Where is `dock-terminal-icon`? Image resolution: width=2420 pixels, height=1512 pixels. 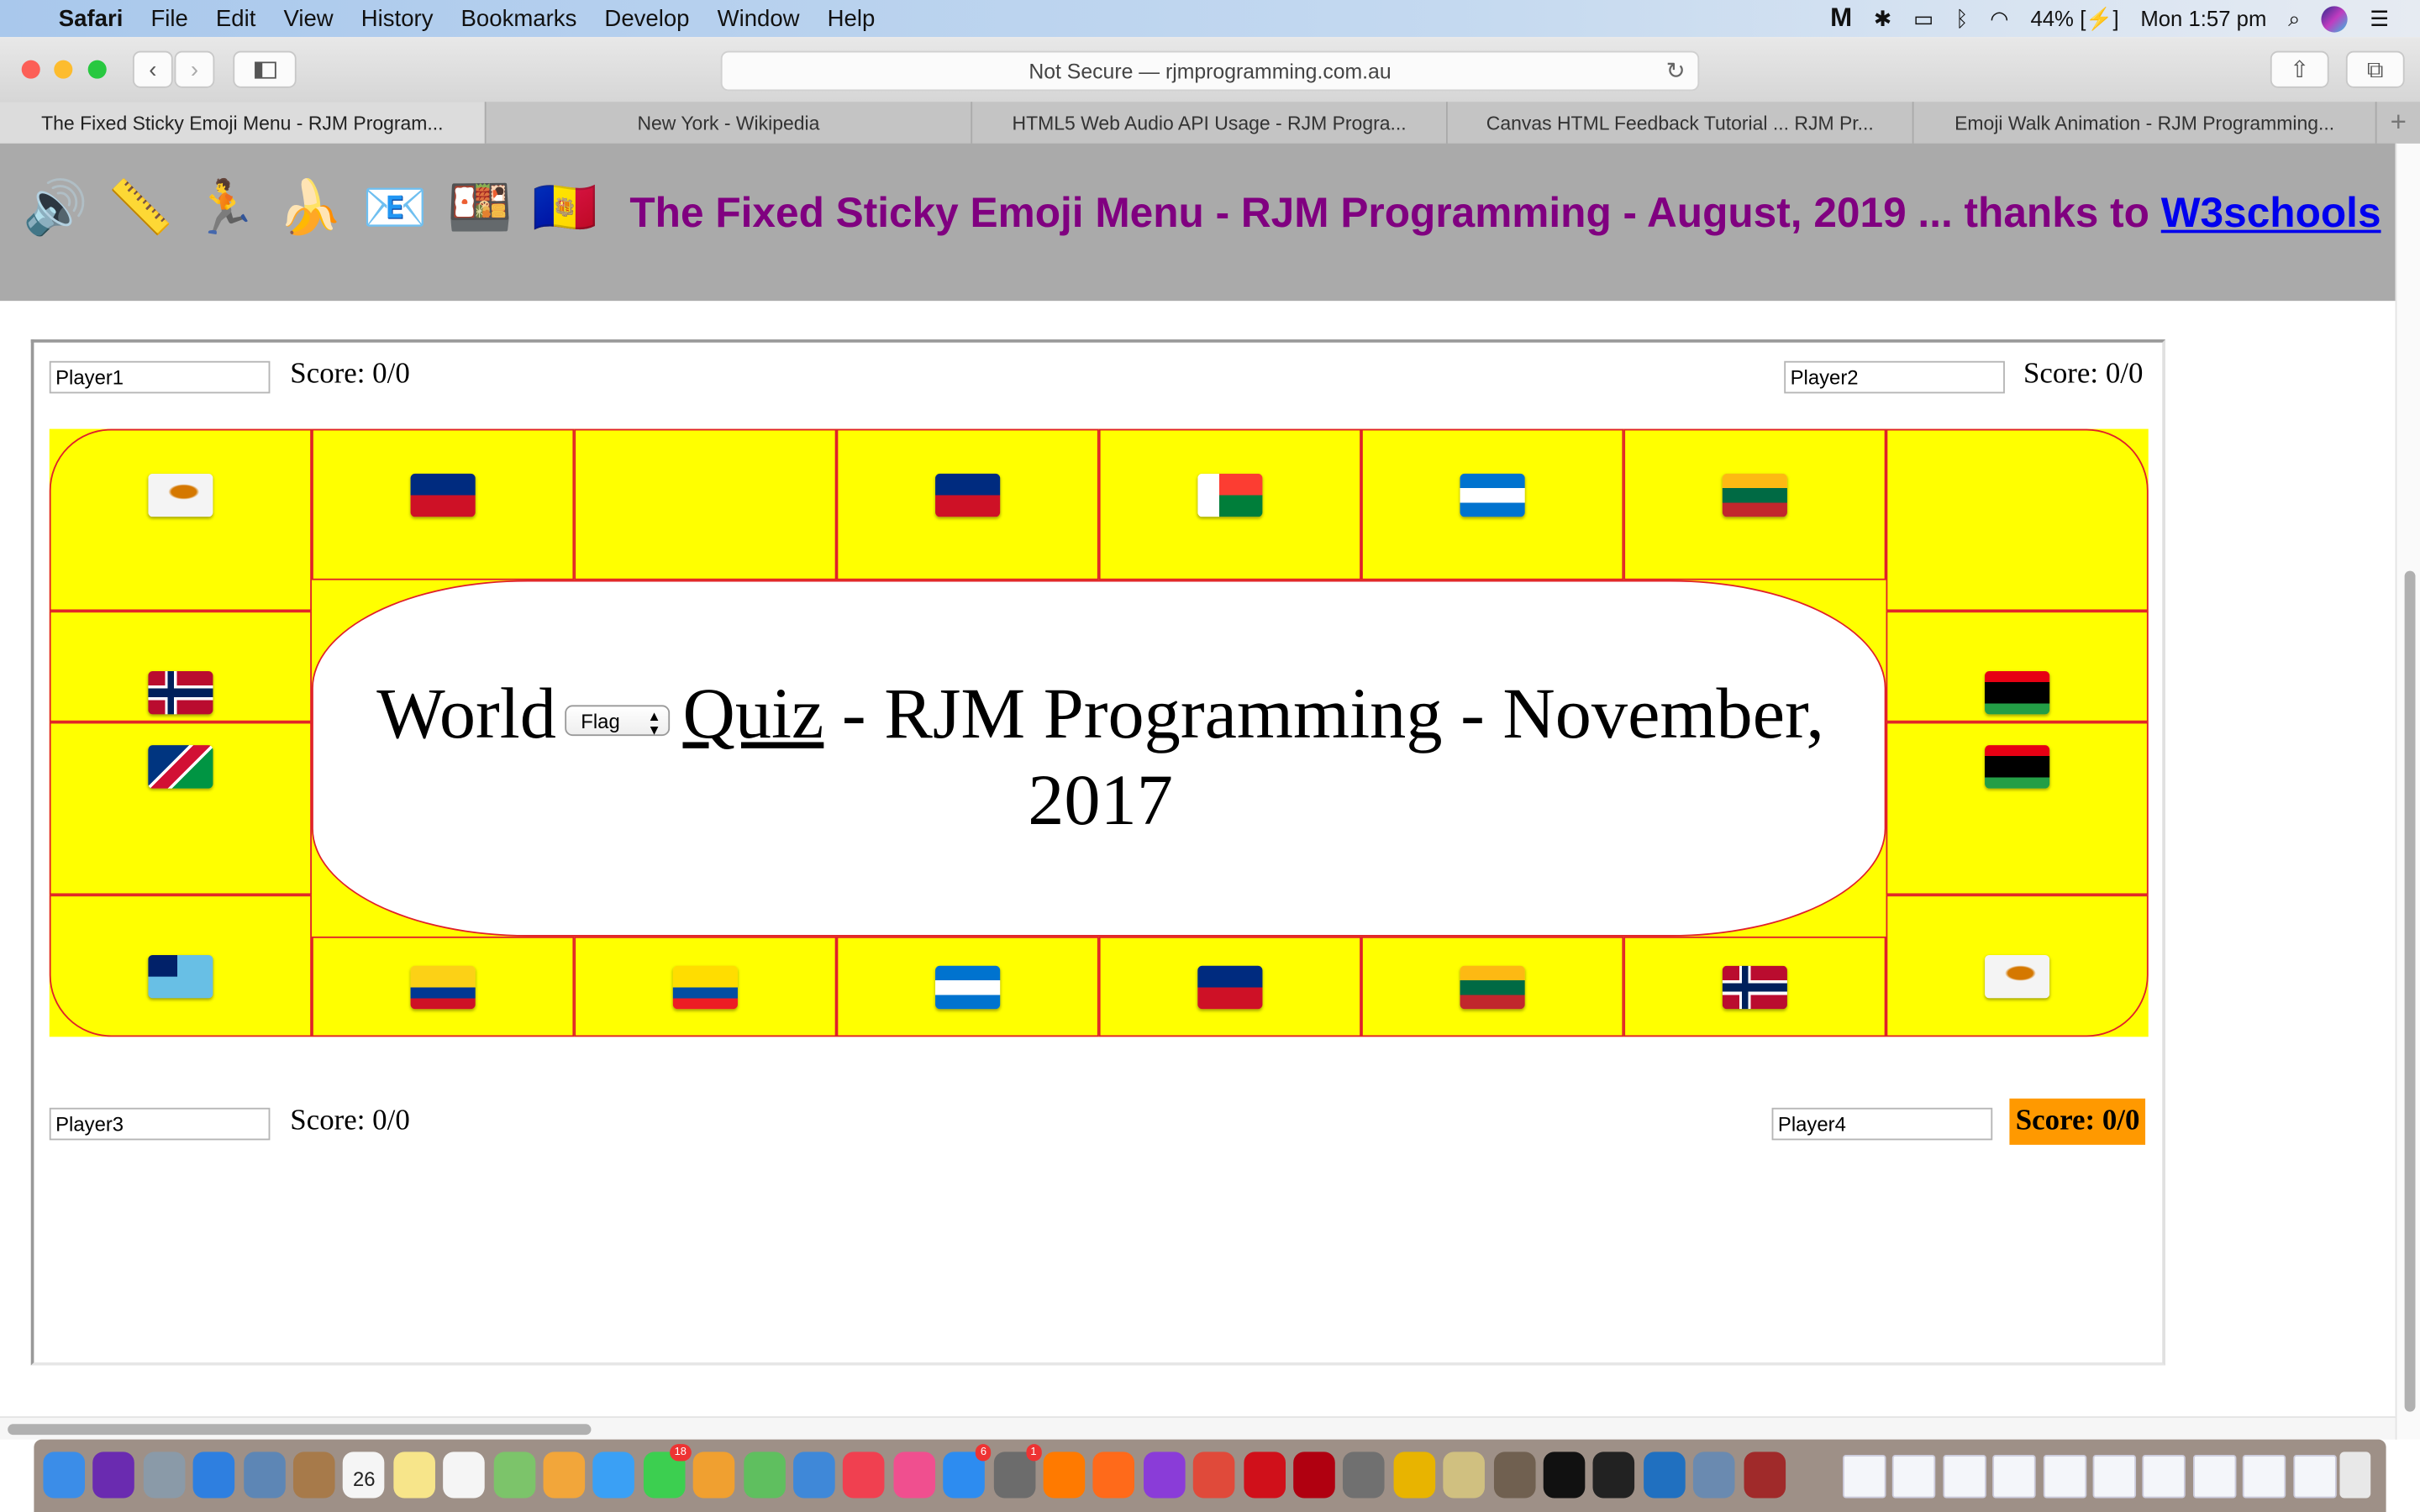 dock-terminal-icon is located at coordinates (1564, 1475).